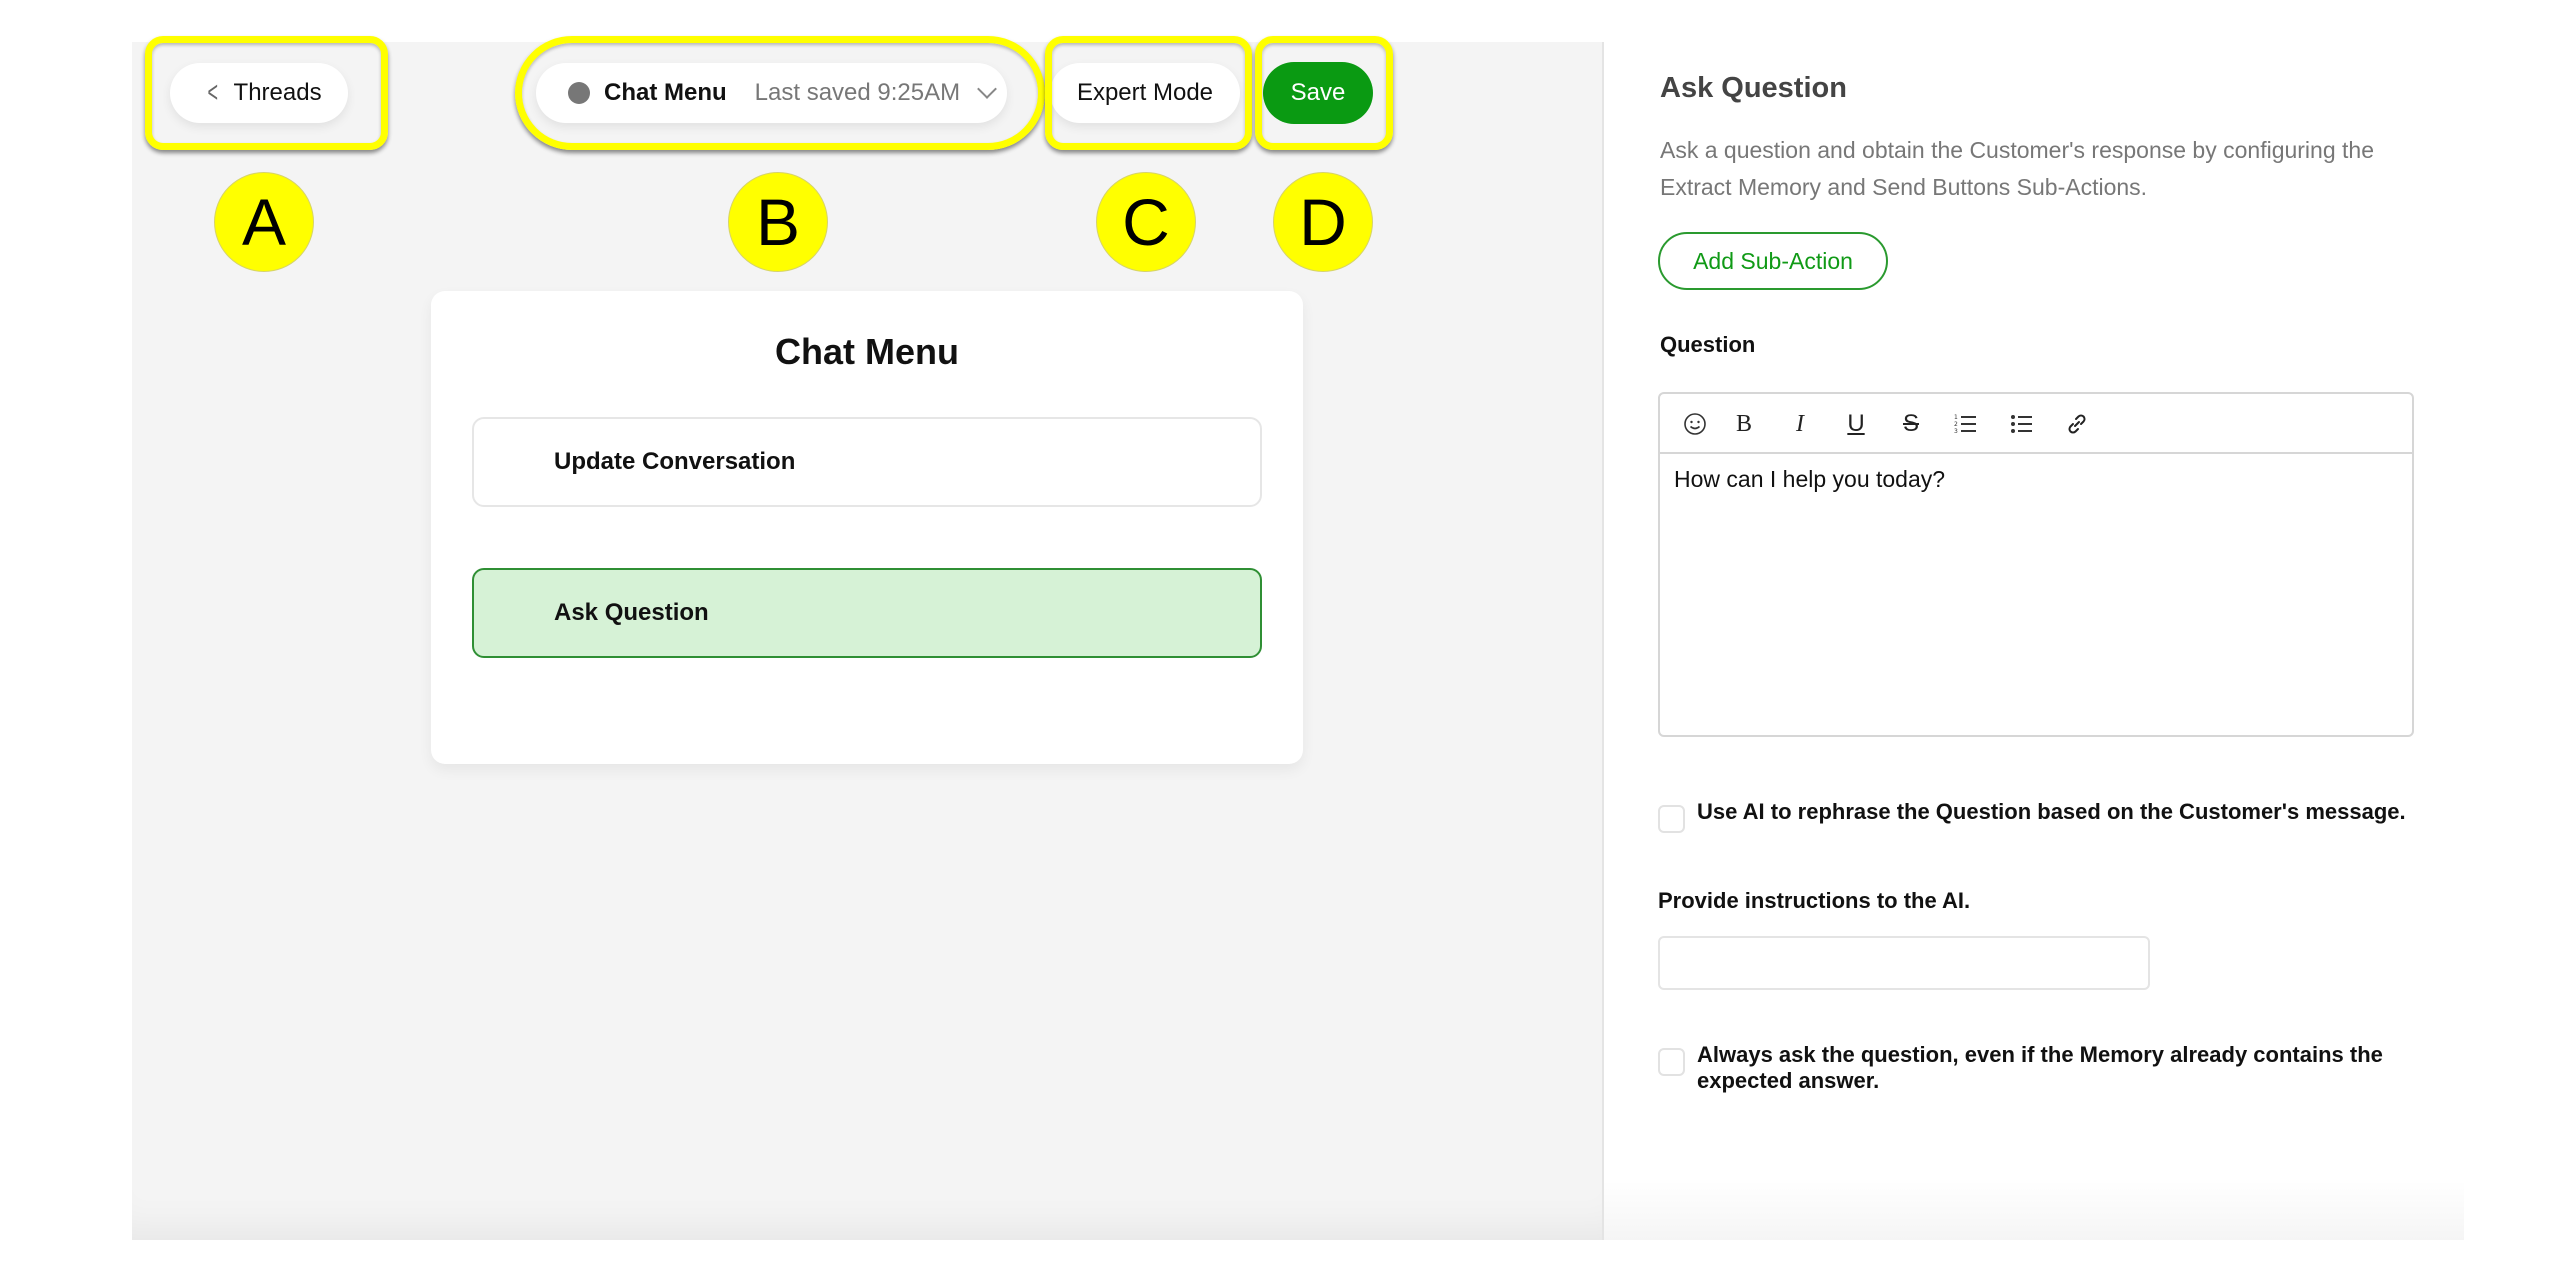  What do you see at coordinates (1966, 424) in the screenshot?
I see `ordered-list-icon: 123` at bounding box center [1966, 424].